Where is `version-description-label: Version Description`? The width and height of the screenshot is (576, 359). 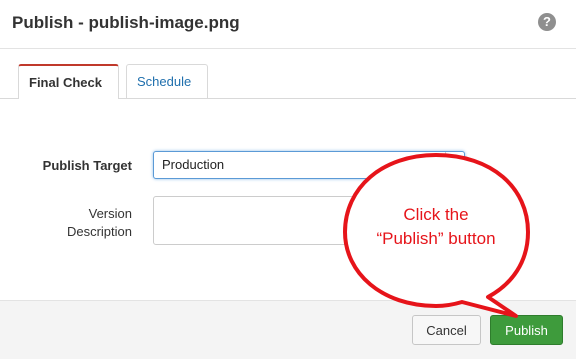
version-description-label: Version Description is located at coordinates (72, 223).